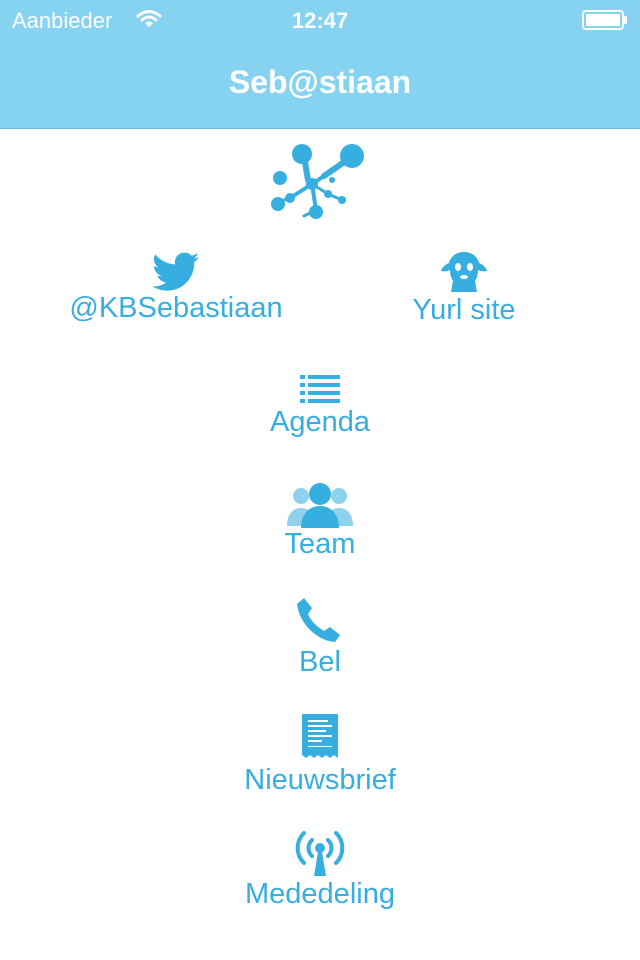 The height and width of the screenshot is (960, 640). I want to click on menu-item-mededeling: Mededeling, so click(320, 869).